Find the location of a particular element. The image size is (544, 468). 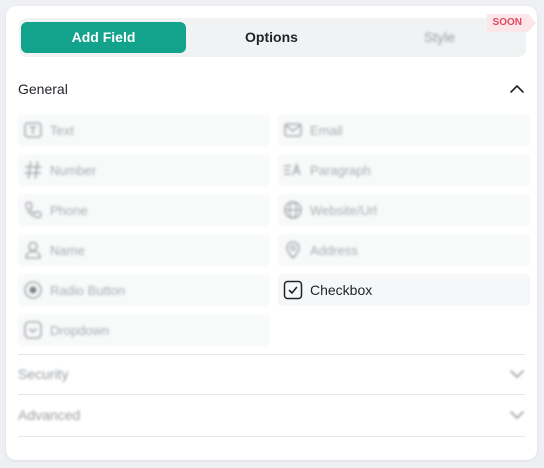

field-label: Email is located at coordinates (326, 130).